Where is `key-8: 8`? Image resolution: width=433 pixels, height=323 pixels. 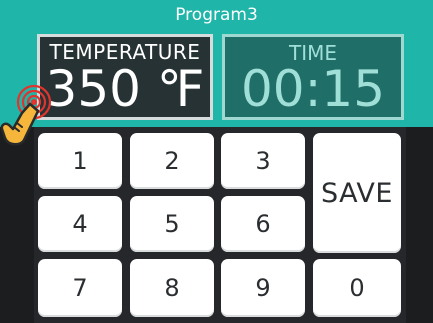 key-8: 8 is located at coordinates (172, 288).